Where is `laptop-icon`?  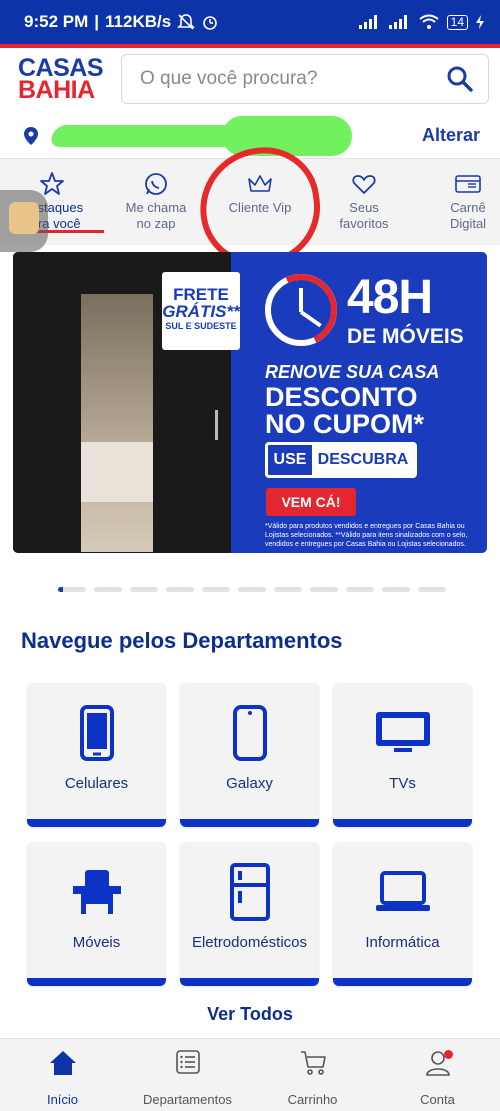 laptop-icon is located at coordinates (402, 891).